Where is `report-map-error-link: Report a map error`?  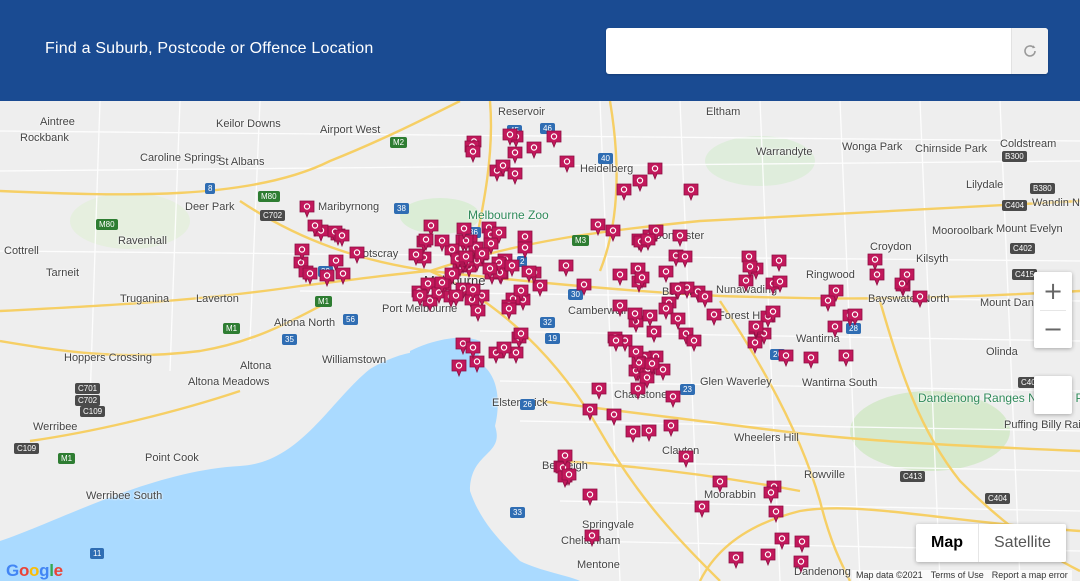 report-map-error-link: Report a map error is located at coordinates (1030, 575).